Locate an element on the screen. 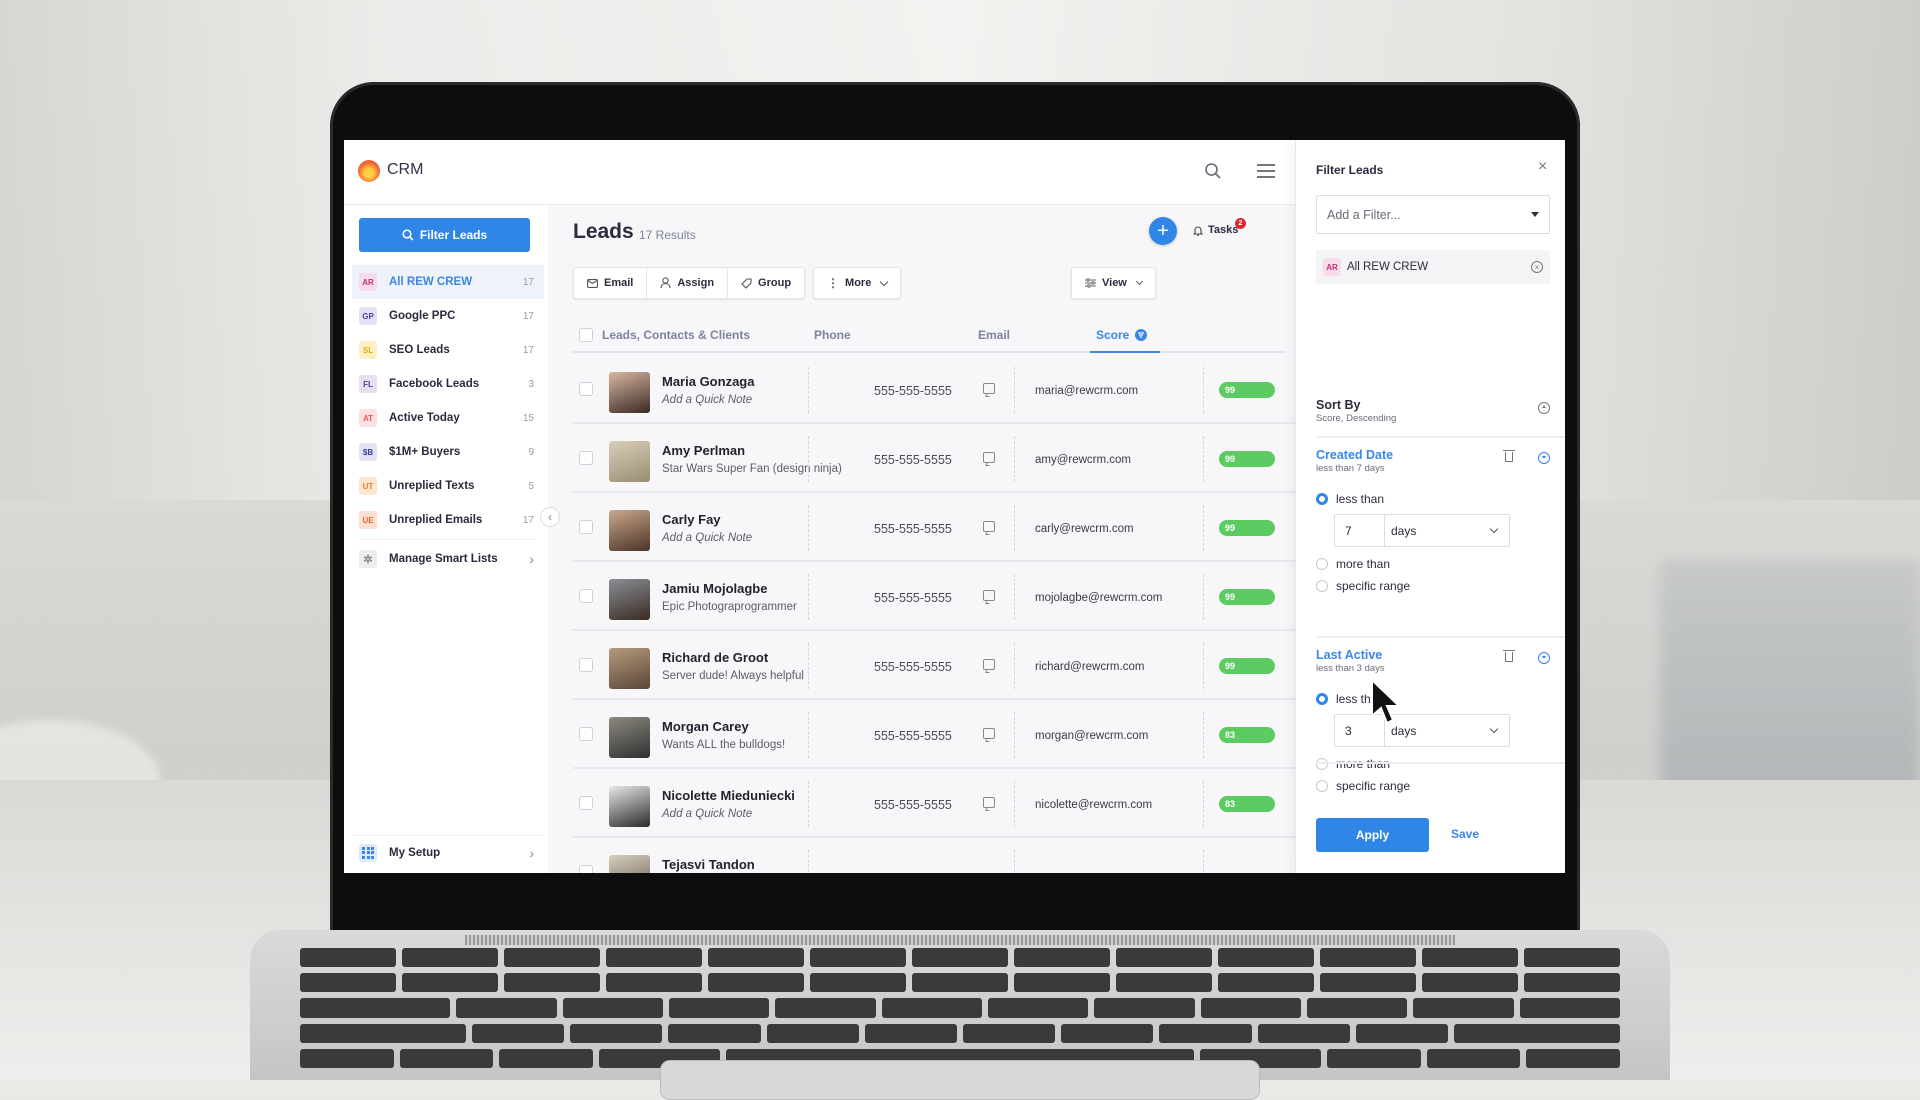  collapse-toggle-icon is located at coordinates (1544, 408).